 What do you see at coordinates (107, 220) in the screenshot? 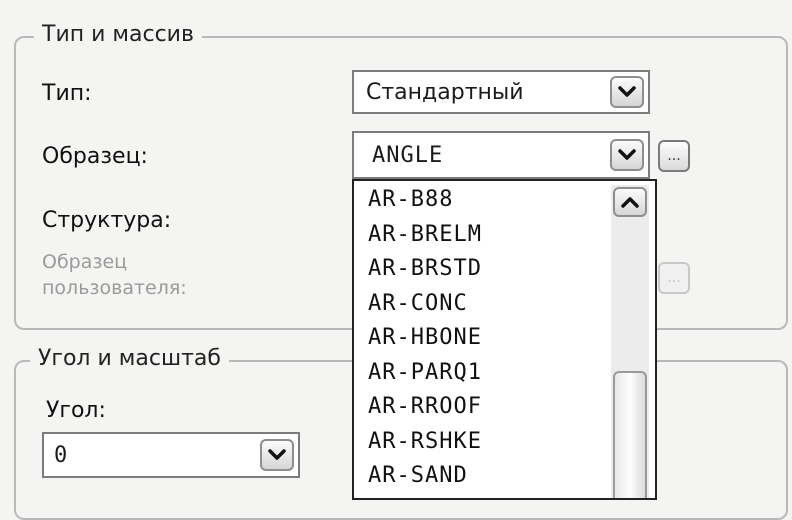
I see `structure-label: Структура:` at bounding box center [107, 220].